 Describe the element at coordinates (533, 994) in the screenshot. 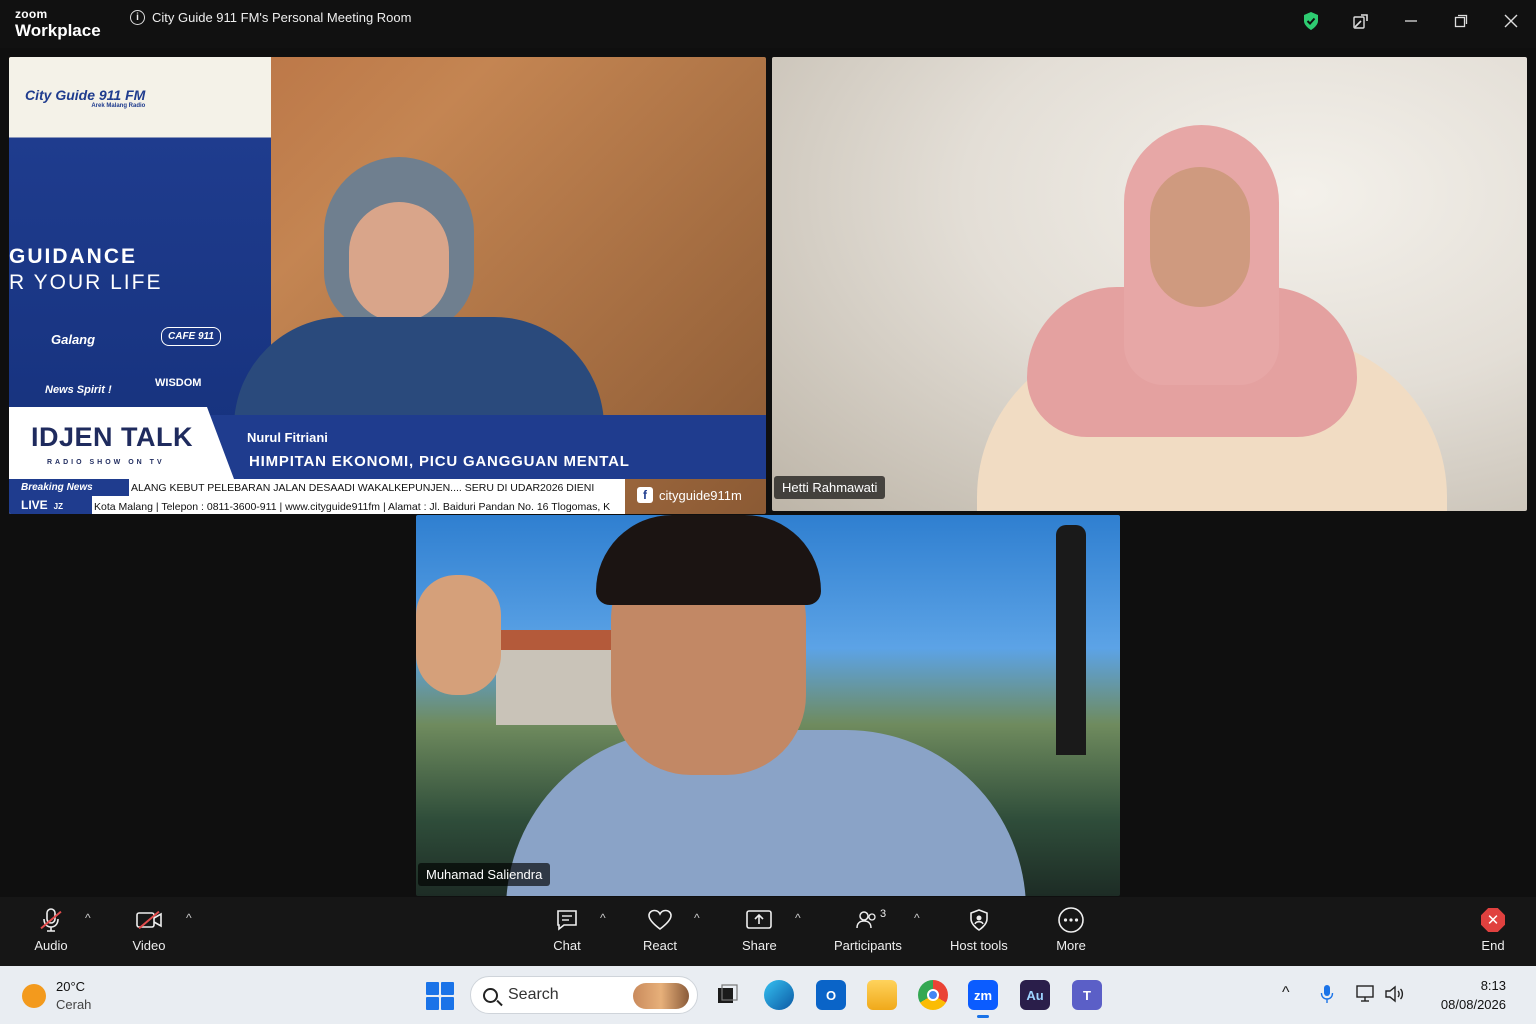

I see `search-placeholder: Search` at that location.